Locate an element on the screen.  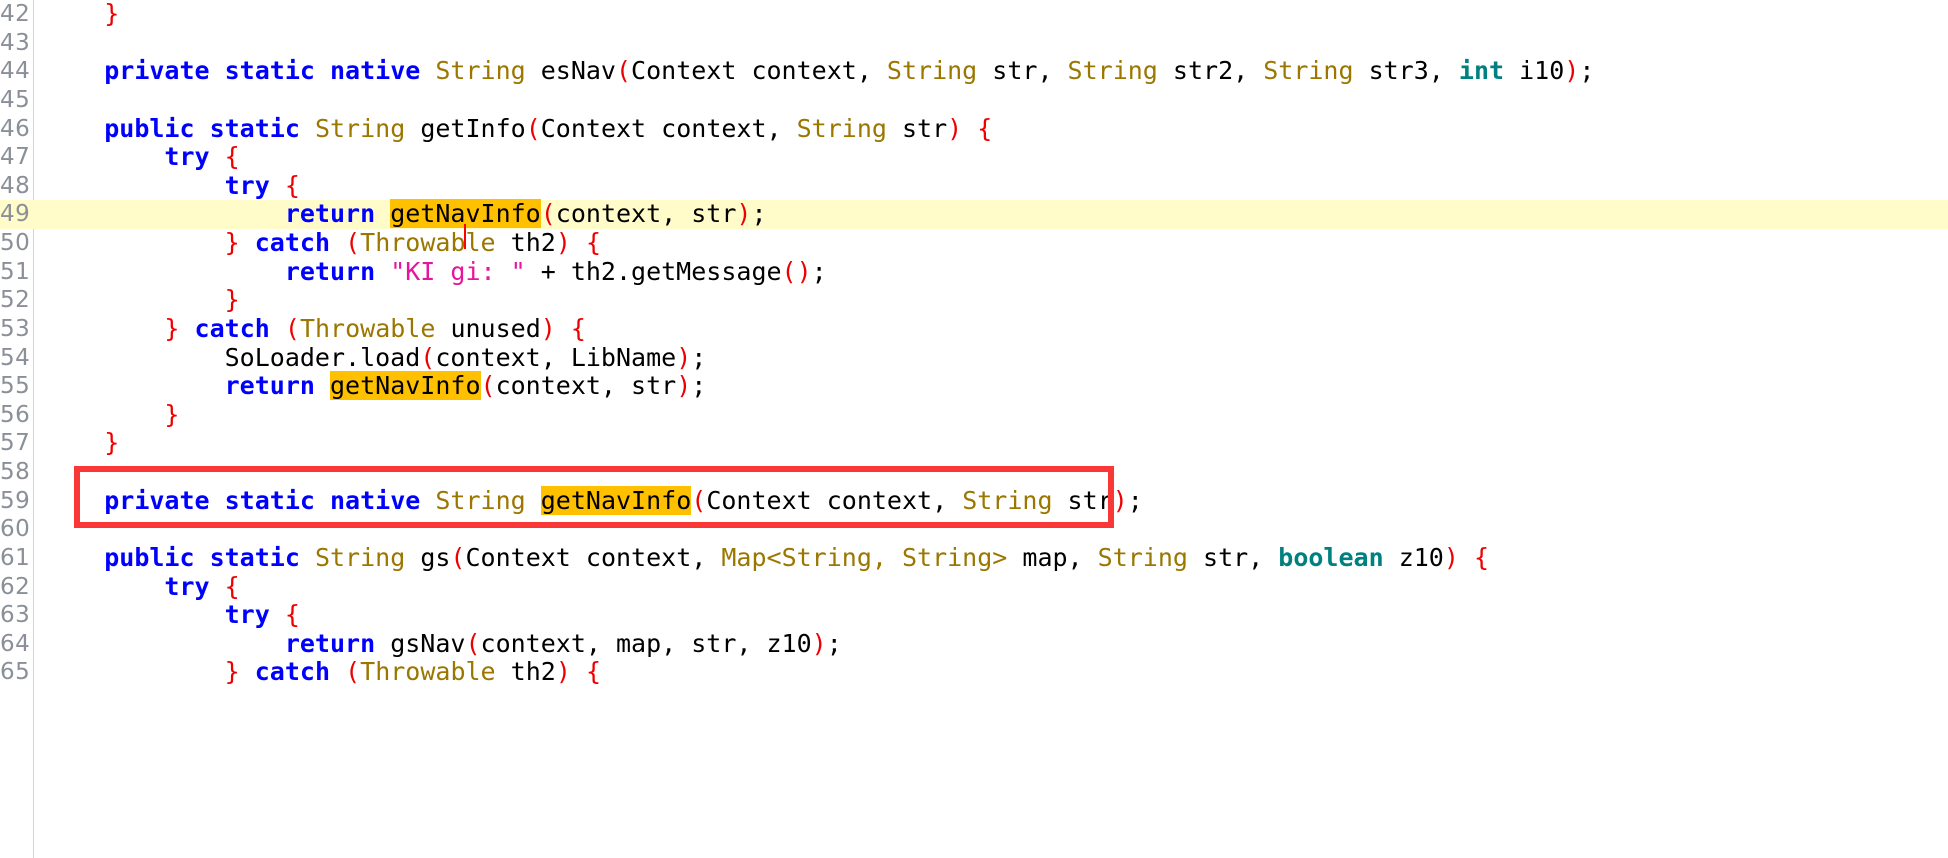
code-token: z10 is located at coordinates (1413, 557).